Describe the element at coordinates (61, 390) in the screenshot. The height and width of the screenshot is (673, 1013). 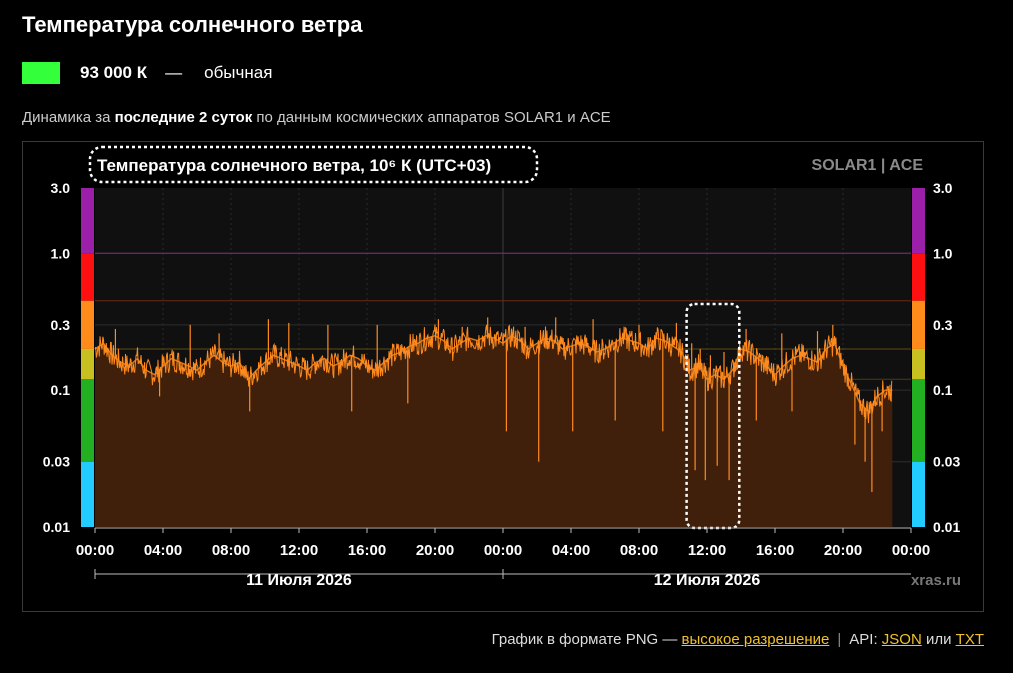
I see `y-tick-label-left: 0.1` at that location.